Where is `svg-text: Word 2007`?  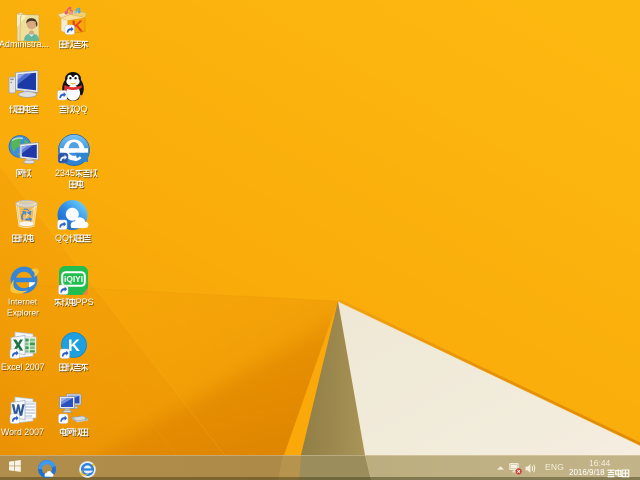 svg-text: Word 2007 is located at coordinates (22, 432).